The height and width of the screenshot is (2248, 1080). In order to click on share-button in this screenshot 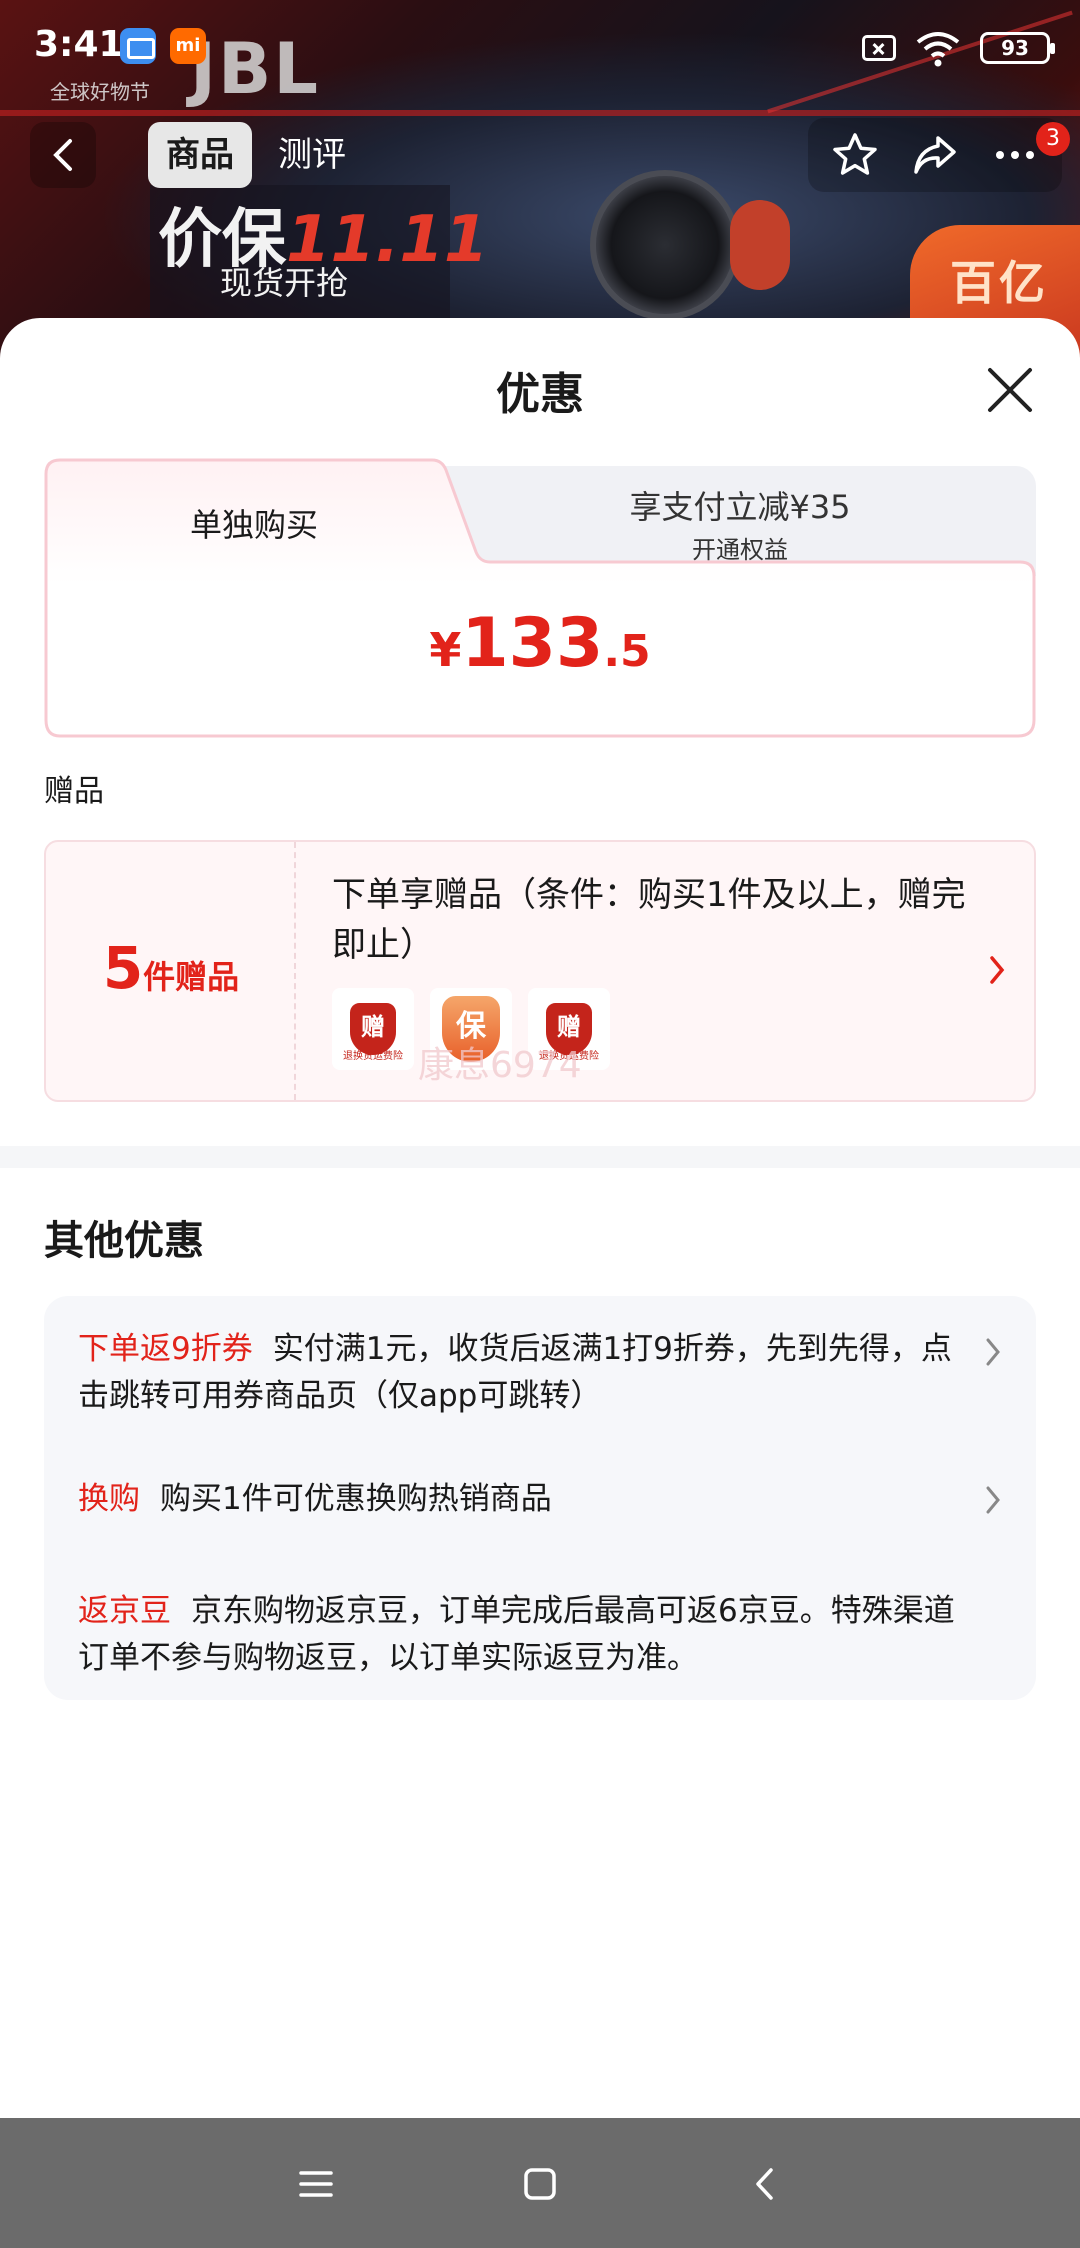, I will do `click(935, 155)`.